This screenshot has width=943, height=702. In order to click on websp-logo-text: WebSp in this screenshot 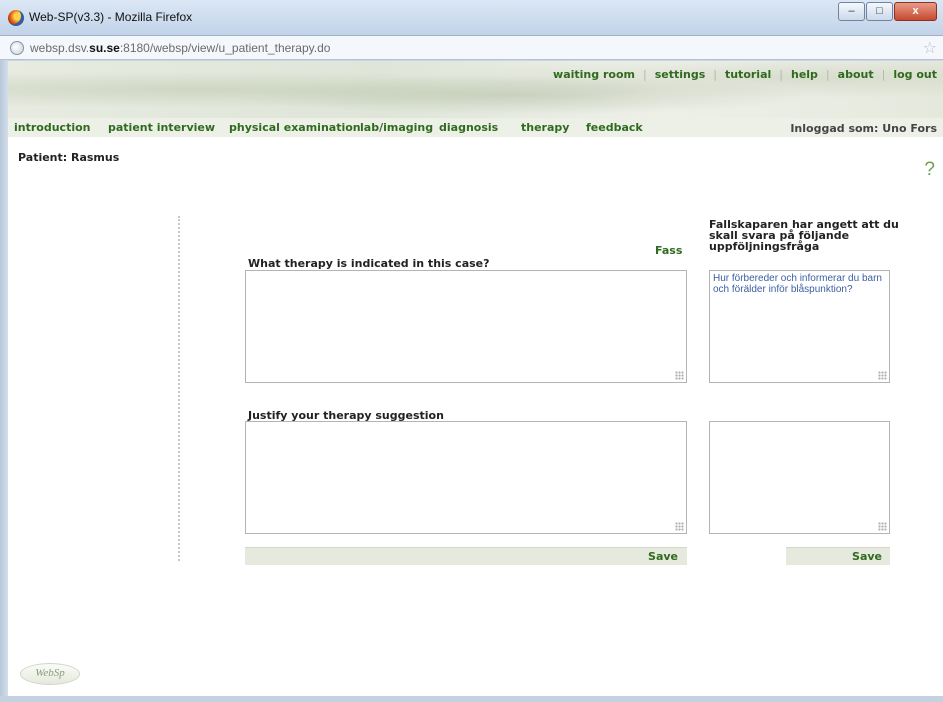, I will do `click(50, 673)`.